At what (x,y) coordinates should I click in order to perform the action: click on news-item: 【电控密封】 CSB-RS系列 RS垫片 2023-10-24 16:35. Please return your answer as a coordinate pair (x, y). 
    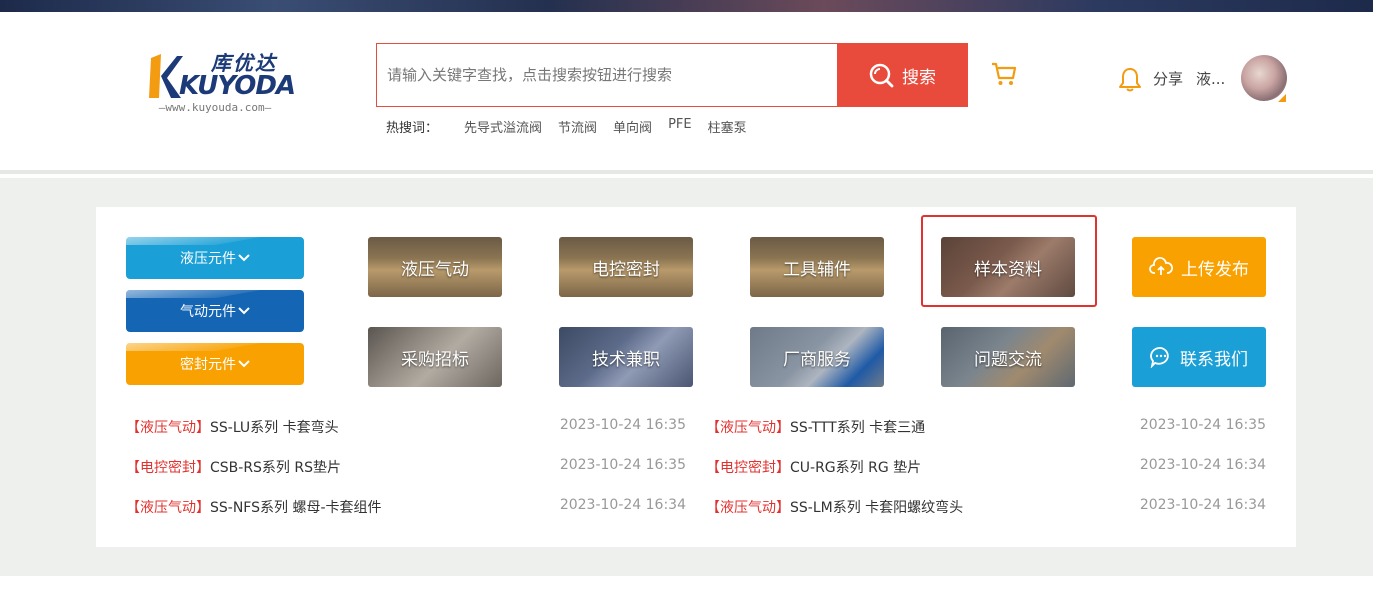
    Looking at the image, I should click on (406, 467).